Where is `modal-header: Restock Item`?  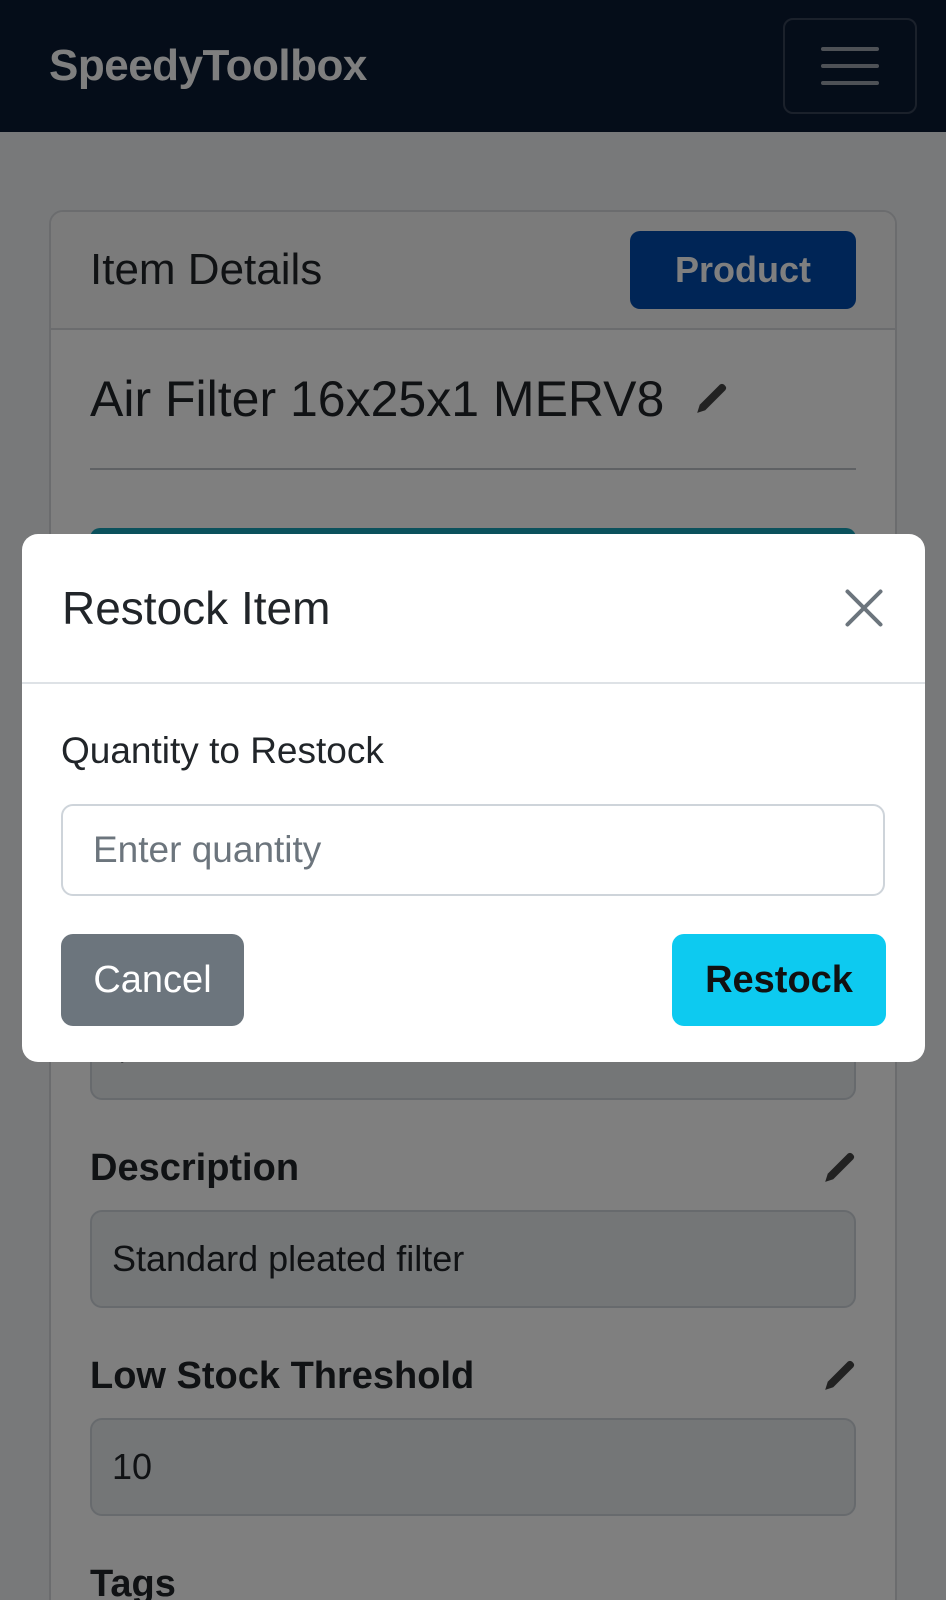
modal-header: Restock Item is located at coordinates (473, 609).